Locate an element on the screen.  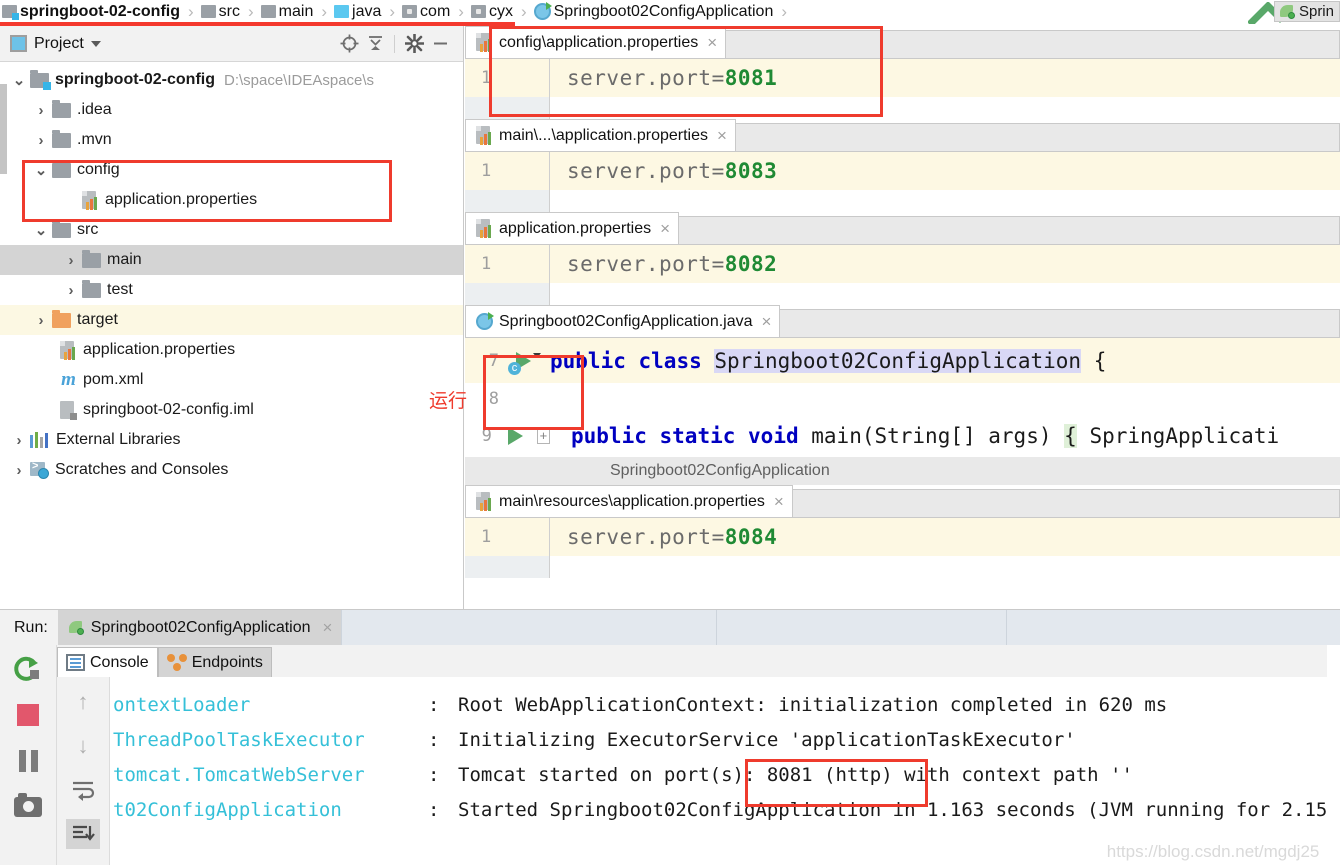
editor-tab-resources-properties: main\resources\application.properties × is located at coordinates (629, 501).